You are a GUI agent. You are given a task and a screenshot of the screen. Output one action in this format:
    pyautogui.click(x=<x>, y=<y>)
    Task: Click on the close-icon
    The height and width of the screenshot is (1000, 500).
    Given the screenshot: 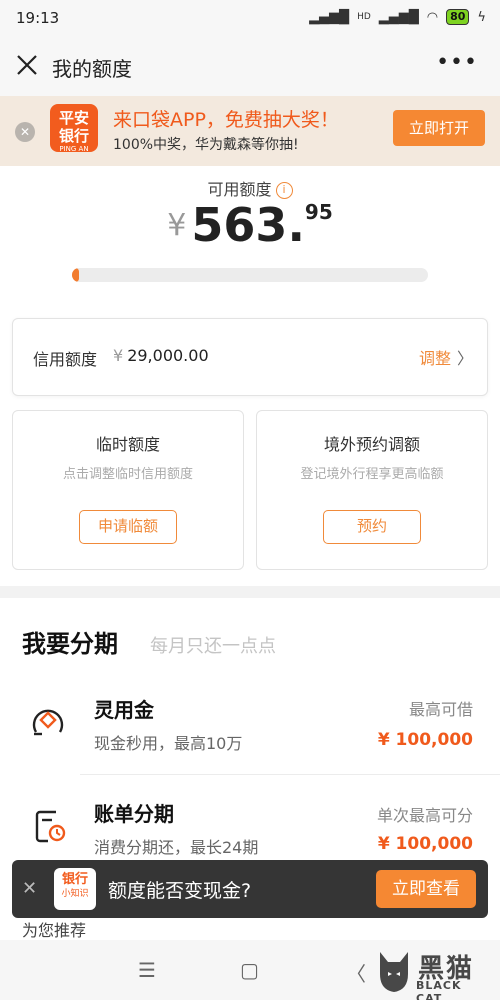 What is the action you would take?
    pyautogui.click(x=27, y=65)
    